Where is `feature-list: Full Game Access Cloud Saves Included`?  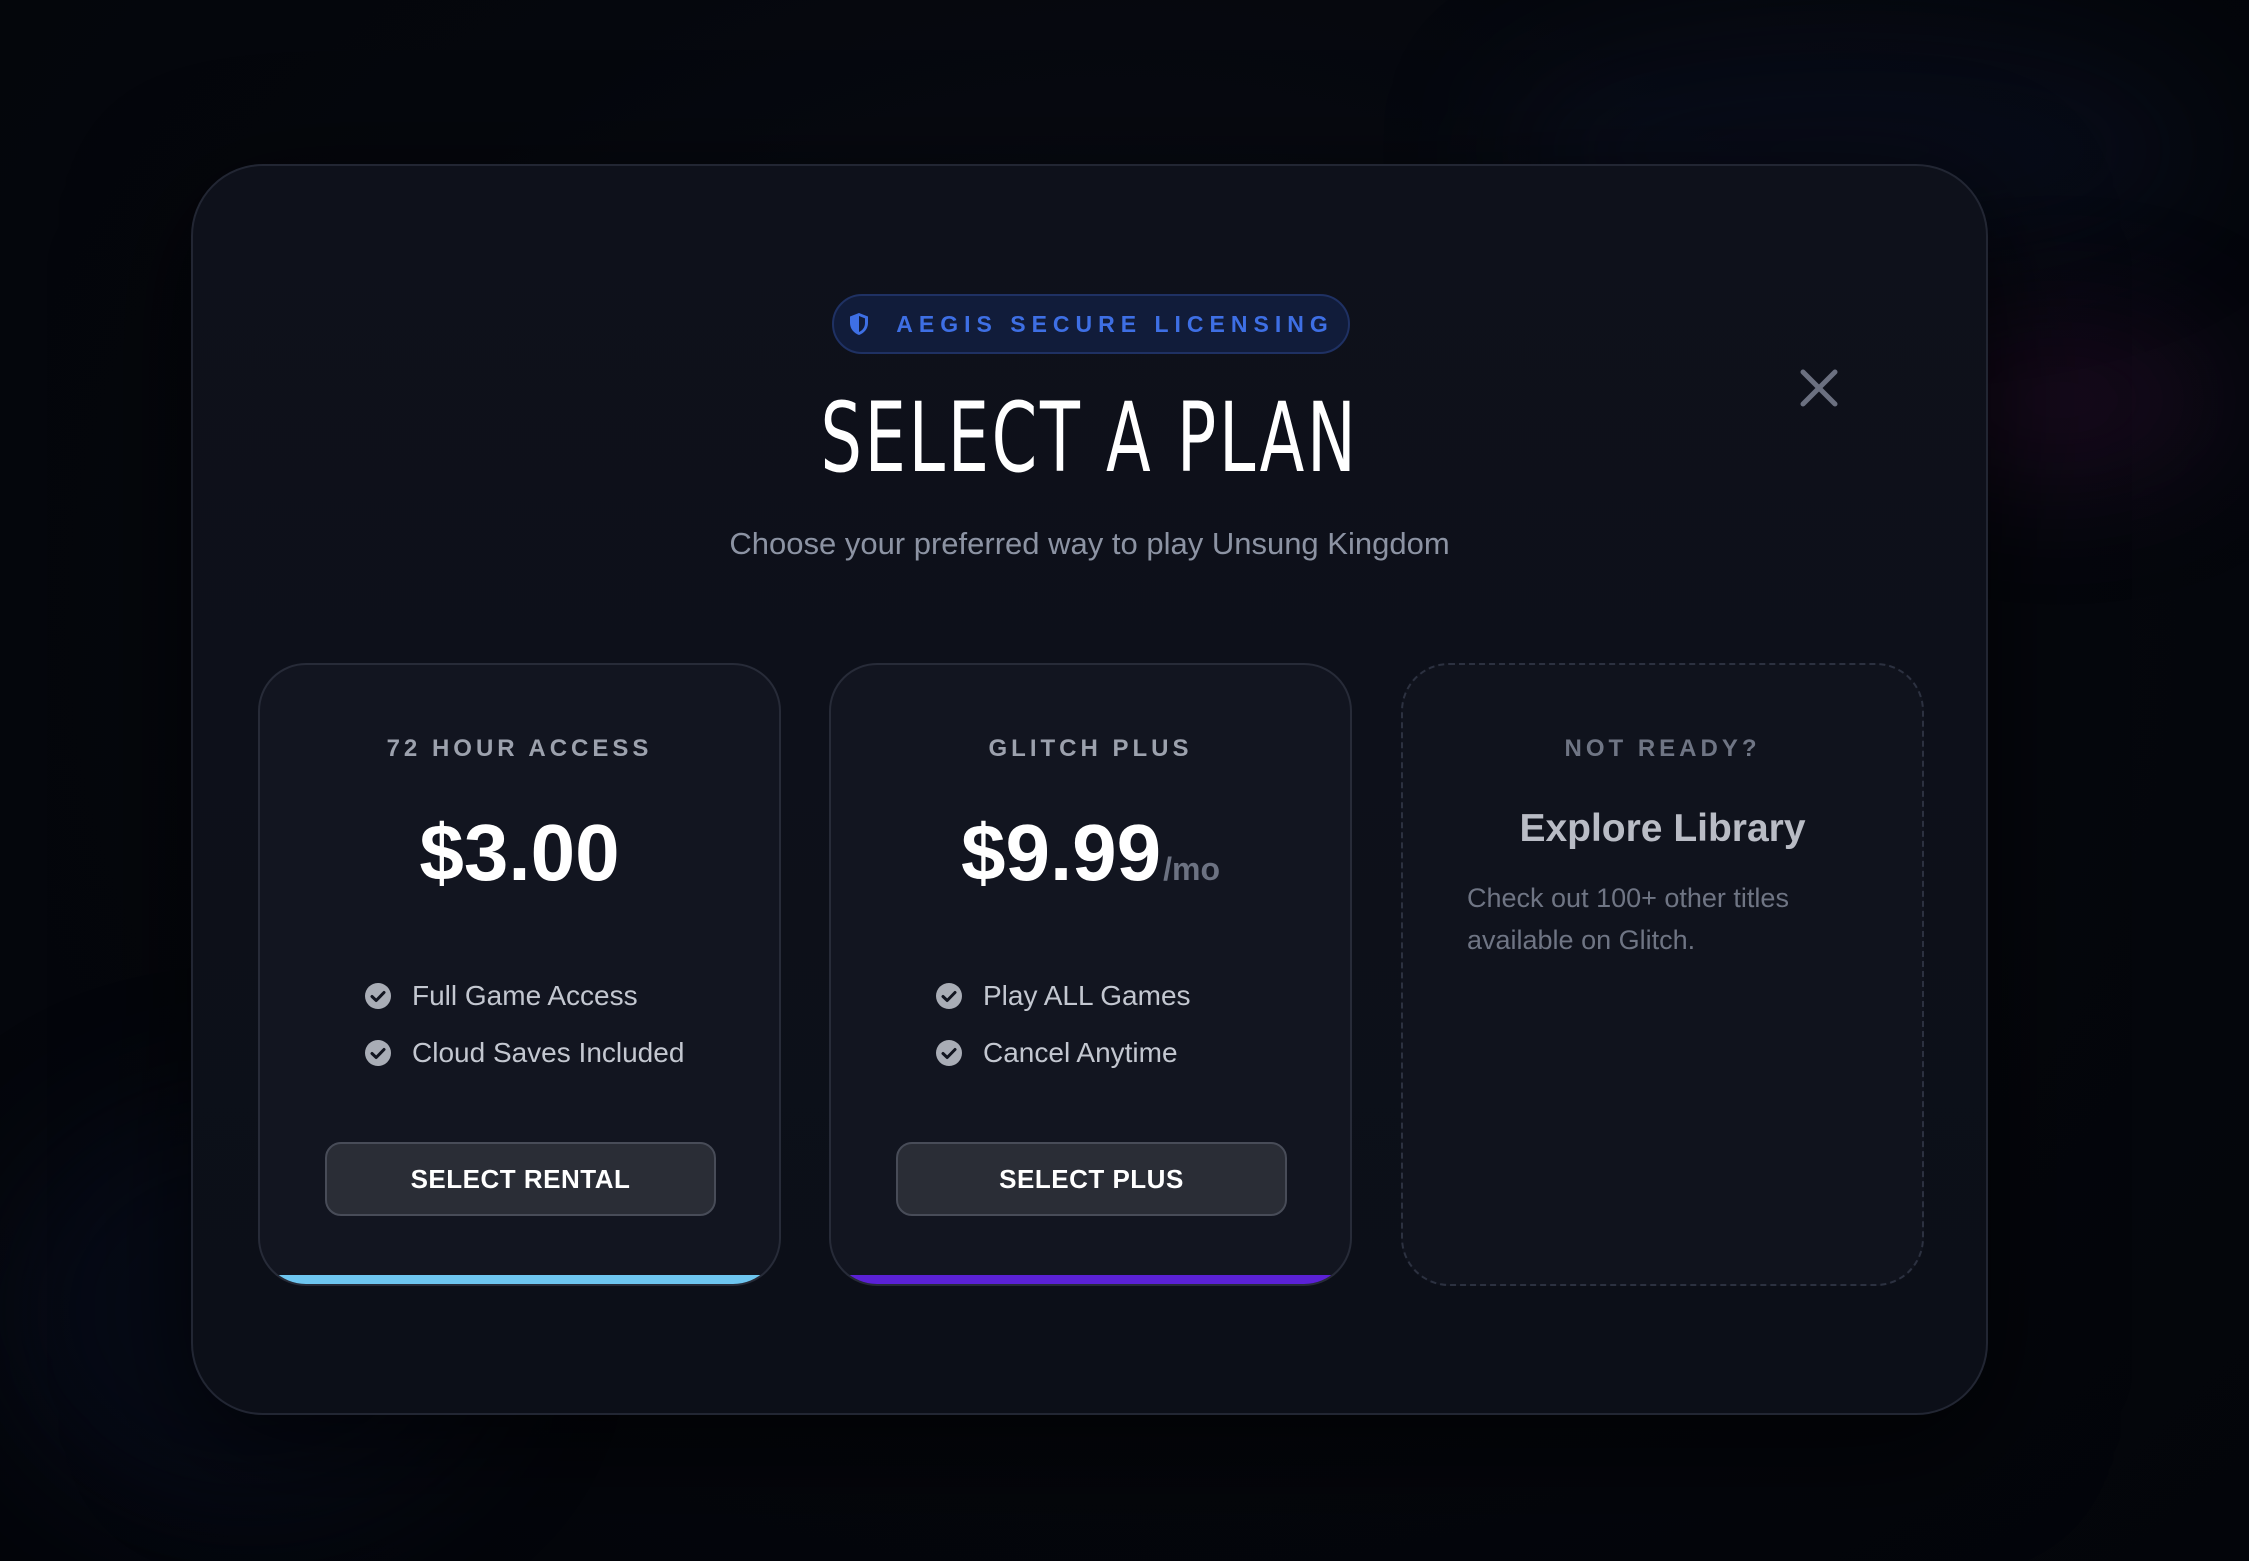 feature-list: Full Game Access Cloud Saves Included is located at coordinates (524, 1024).